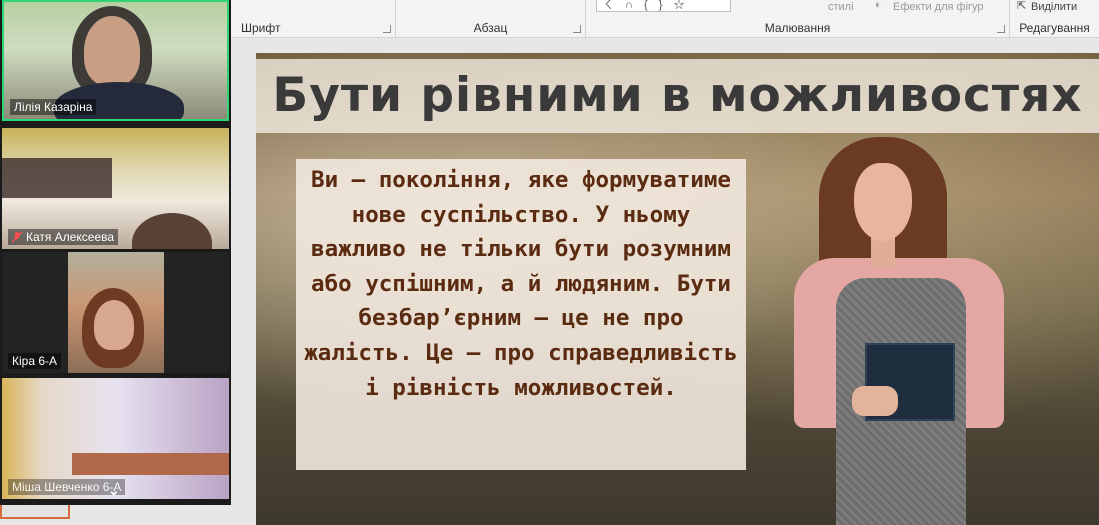  Describe the element at coordinates (577, 29) in the screenshot. I see `paragraph-dialog-launcher` at that location.